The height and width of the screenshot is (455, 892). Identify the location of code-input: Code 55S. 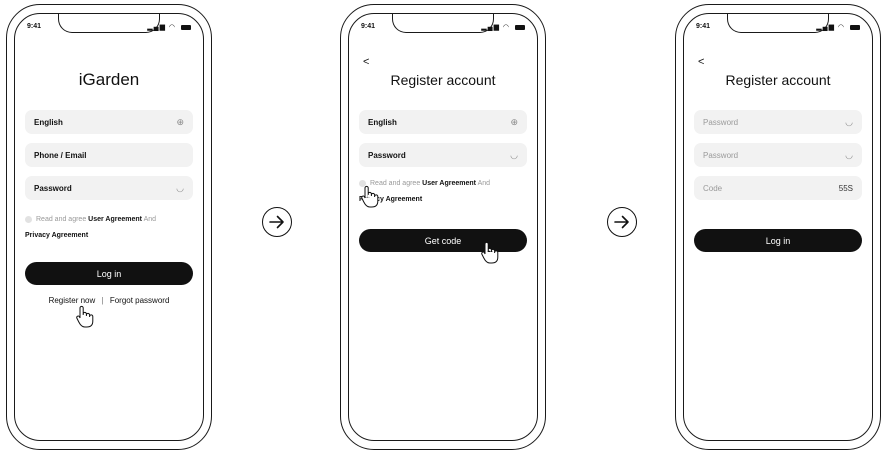
(778, 188).